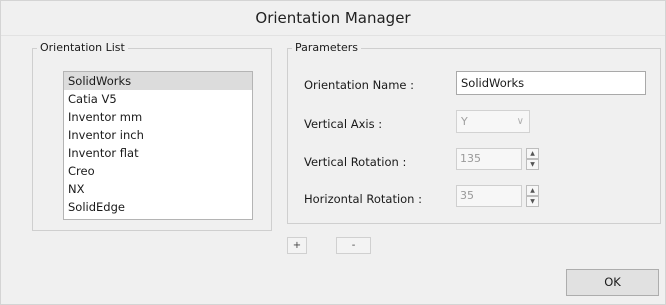  I want to click on list-item-inventor-inch: Inventor inch, so click(158, 135).